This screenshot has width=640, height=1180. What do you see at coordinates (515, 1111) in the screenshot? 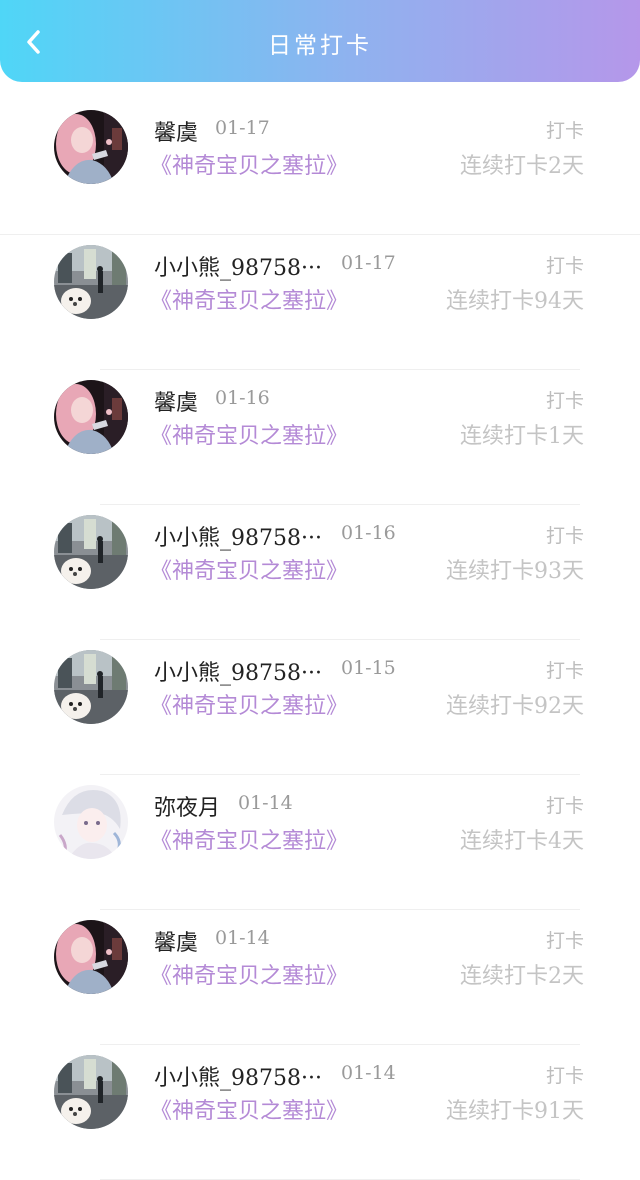
I see `streak-text: 连续打卡91天` at bounding box center [515, 1111].